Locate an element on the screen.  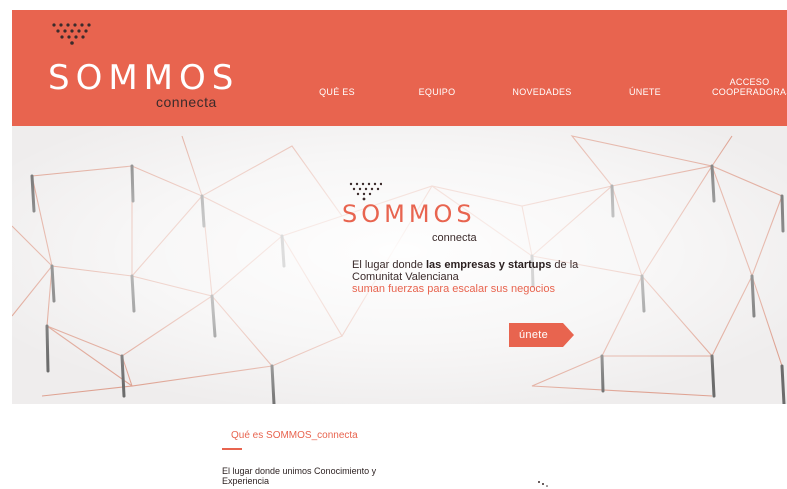
tagline-post: de la is located at coordinates (565, 265).